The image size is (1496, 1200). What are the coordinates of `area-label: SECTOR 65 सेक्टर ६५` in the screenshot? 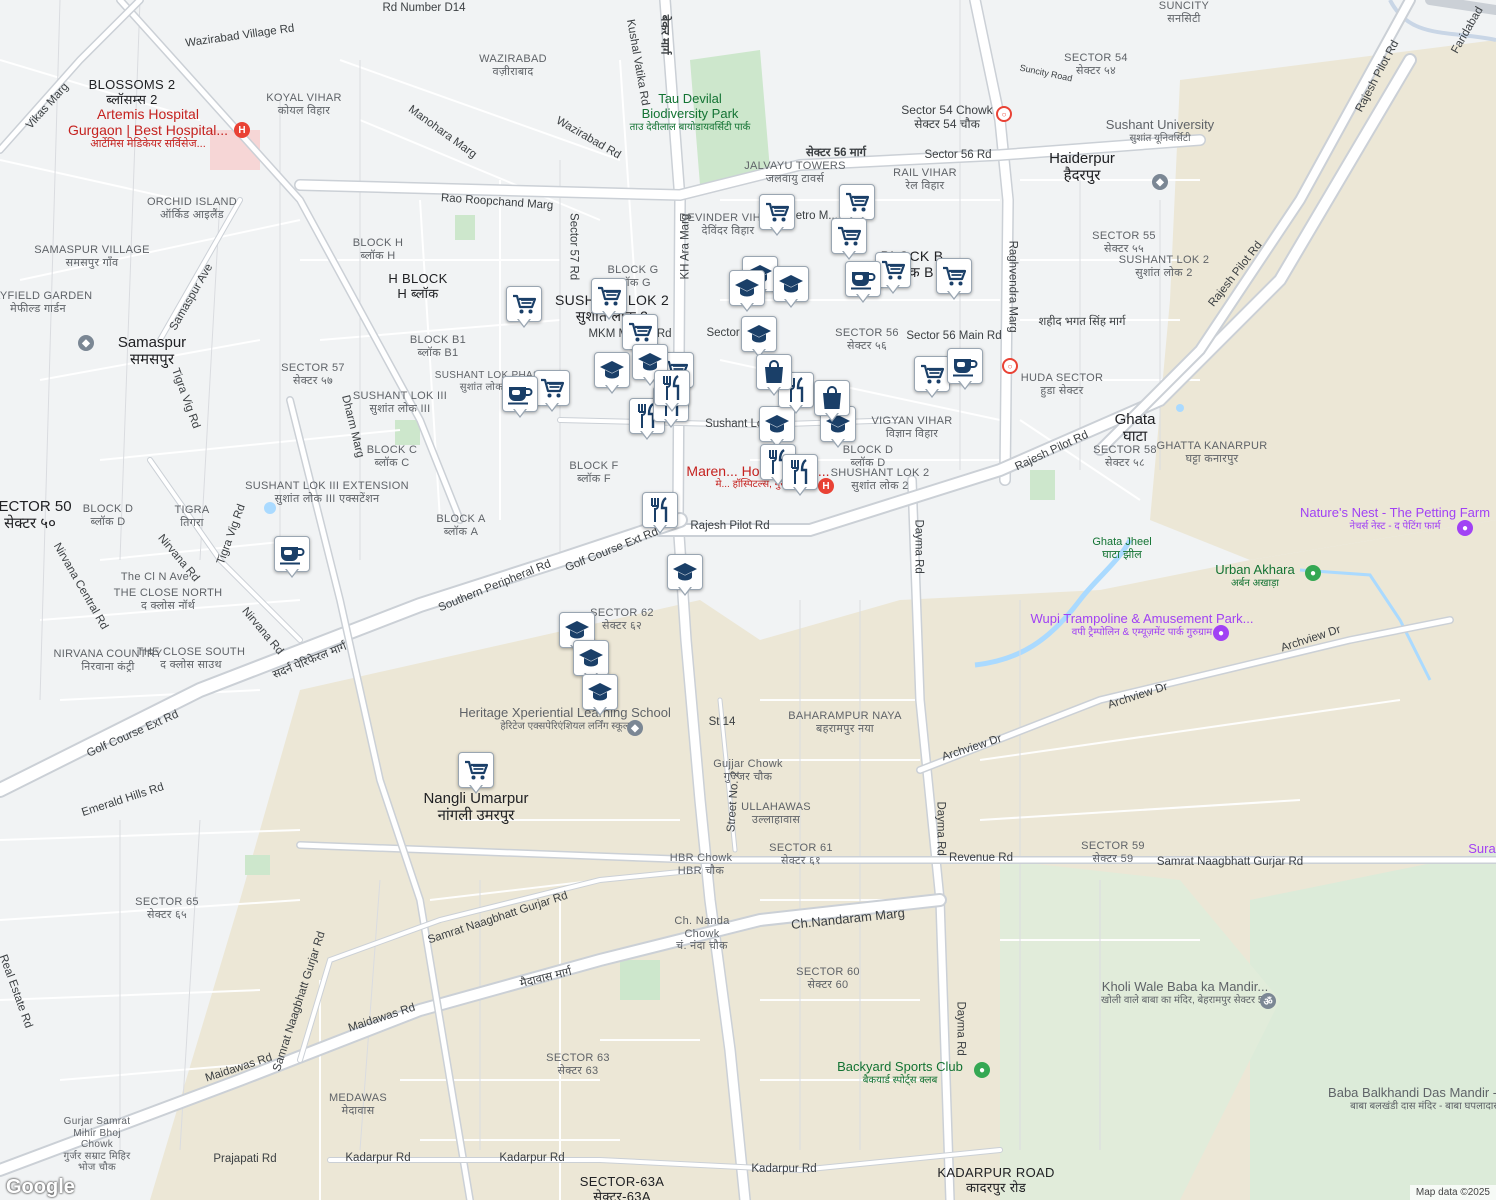 It's located at (167, 908).